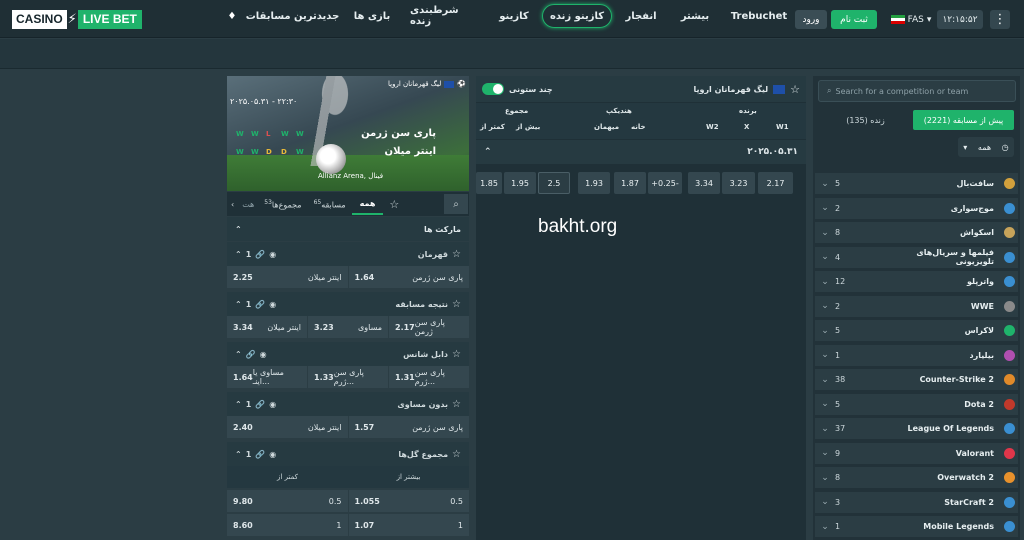 The height and width of the screenshot is (540, 1024). I want to click on market-header-controls: ⌃ 🔗 ◉, so click(251, 354).